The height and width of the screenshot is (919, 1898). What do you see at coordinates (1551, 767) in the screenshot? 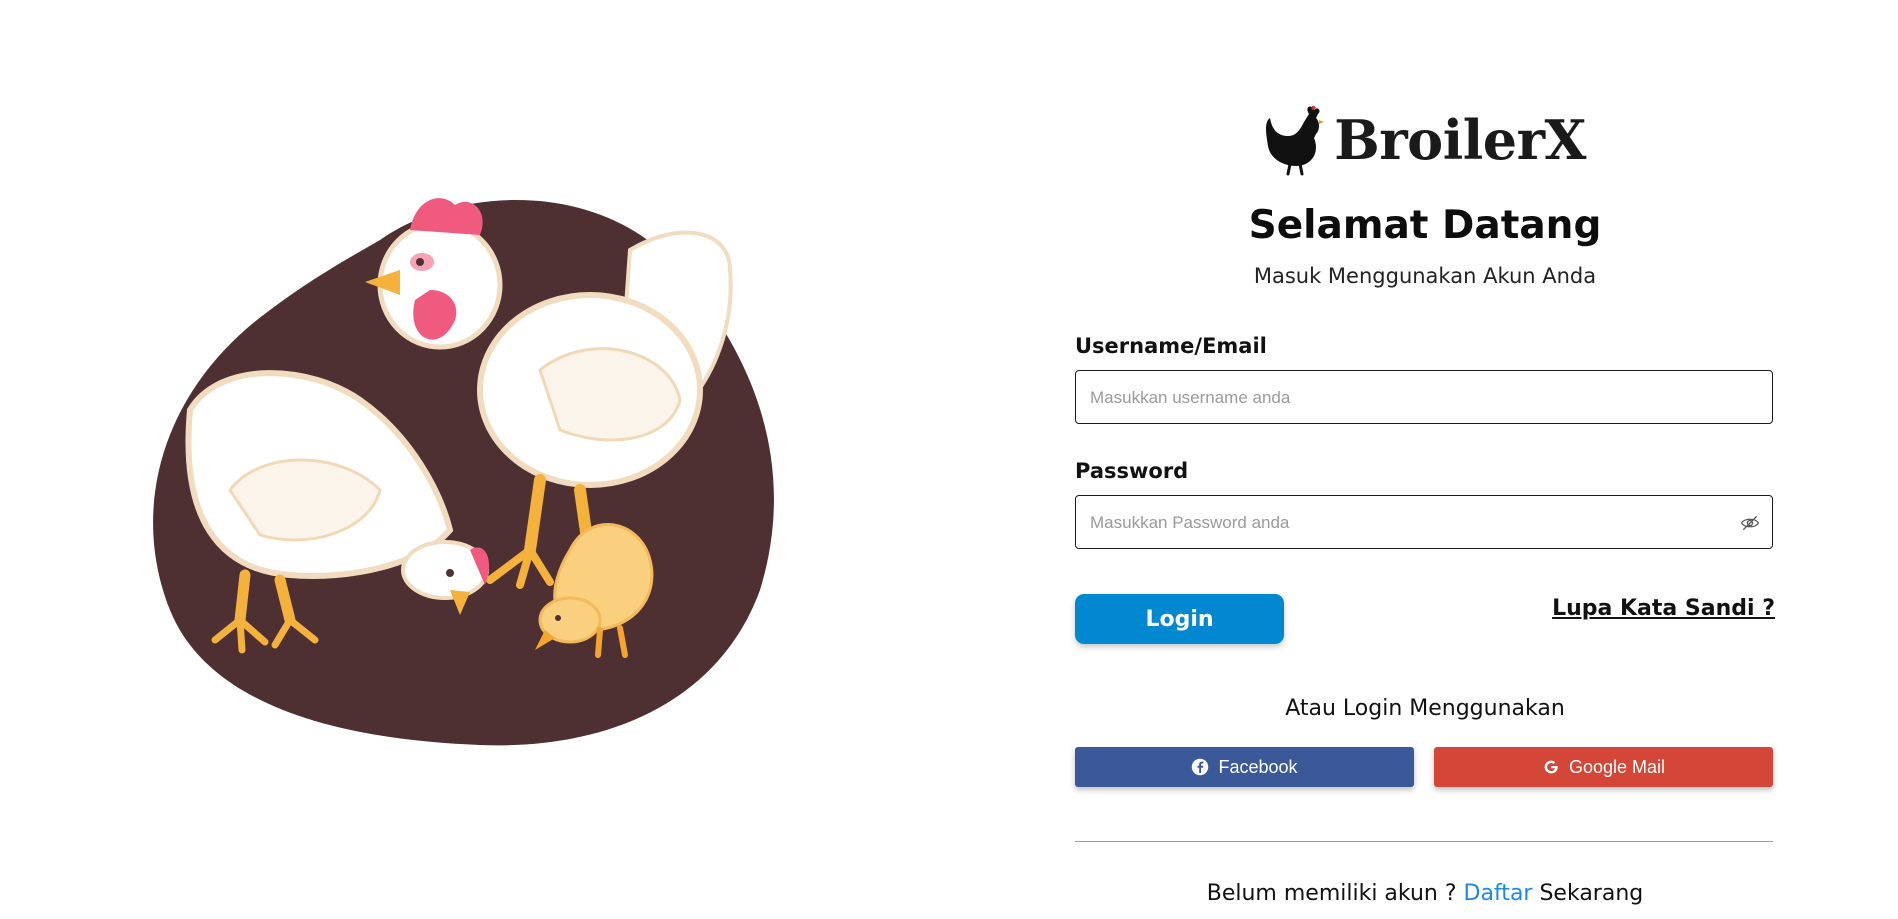
I see `google-icon` at bounding box center [1551, 767].